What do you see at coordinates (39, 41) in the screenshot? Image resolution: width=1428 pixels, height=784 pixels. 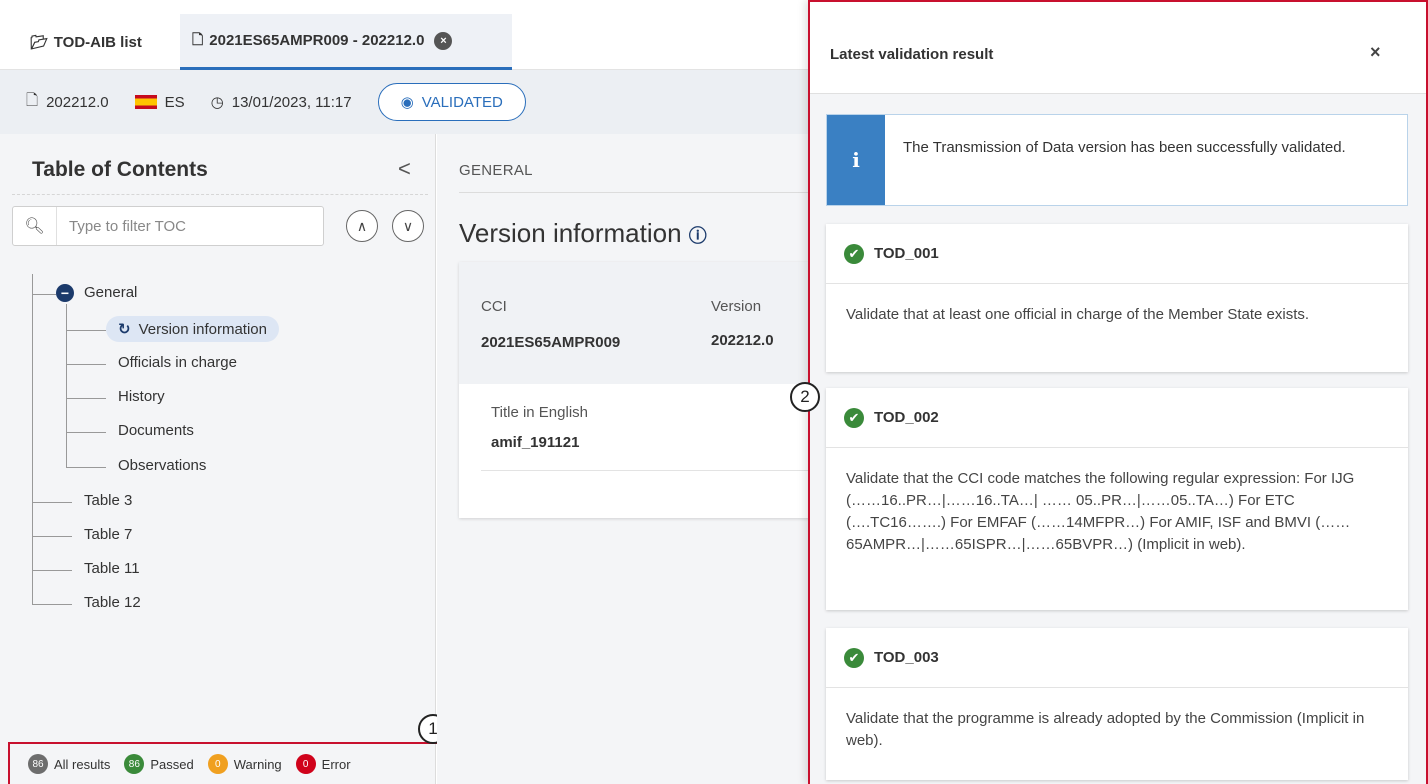 I see `folder-open-icon: 📂︎` at bounding box center [39, 41].